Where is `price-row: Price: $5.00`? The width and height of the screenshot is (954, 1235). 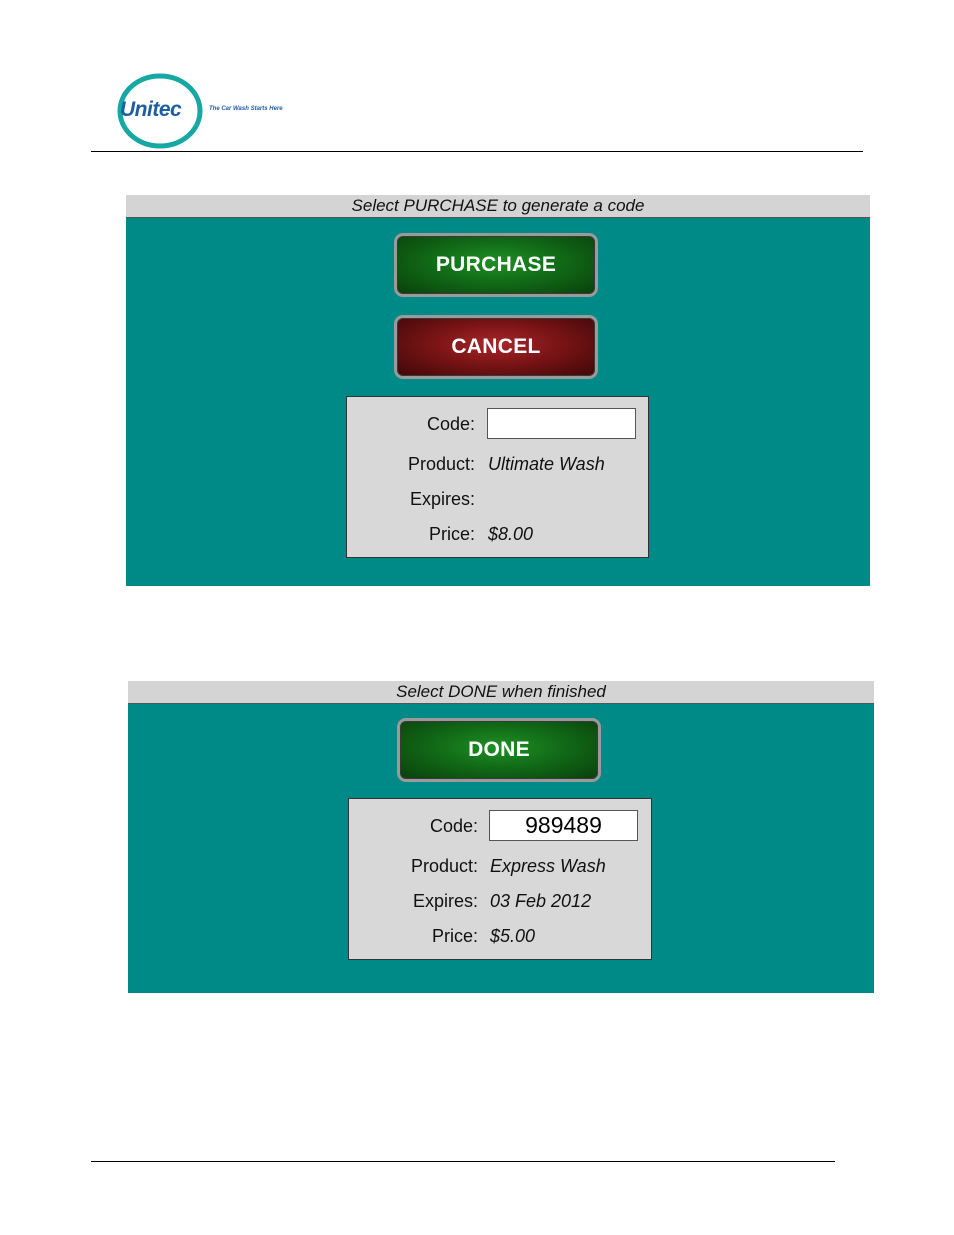 price-row: Price: $5.00 is located at coordinates (500, 936).